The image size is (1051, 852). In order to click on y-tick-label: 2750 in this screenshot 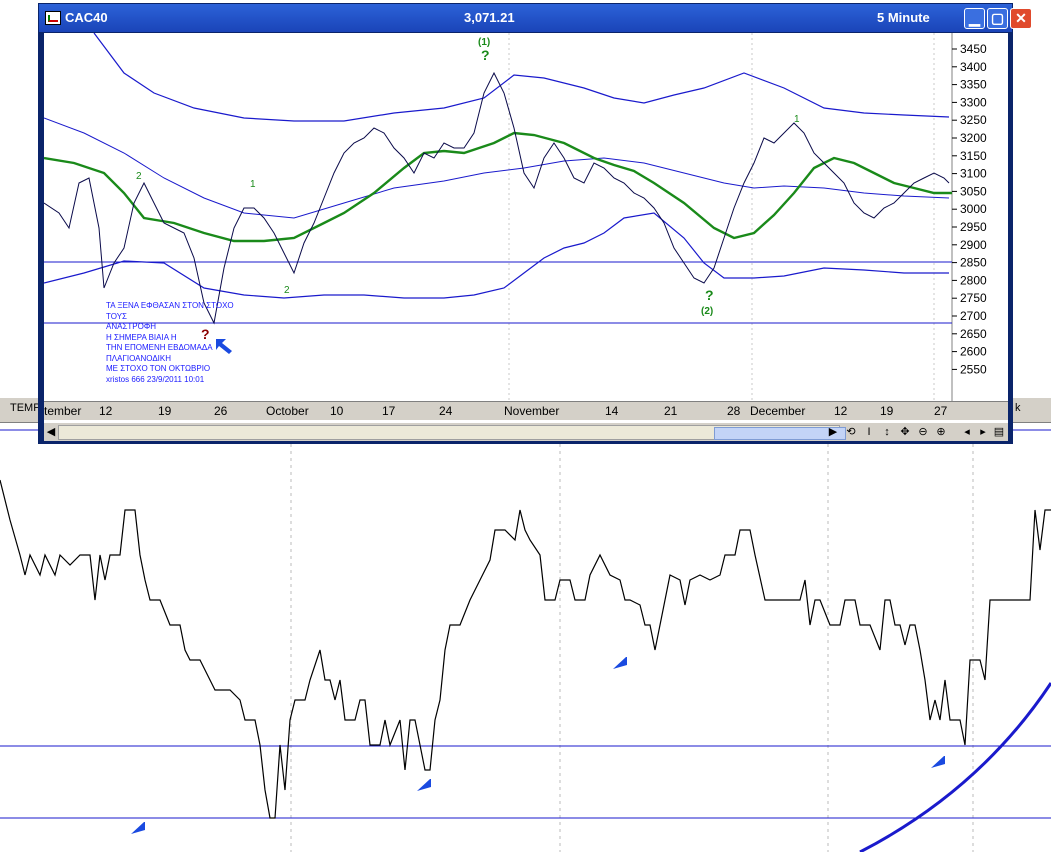, I will do `click(973, 298)`.